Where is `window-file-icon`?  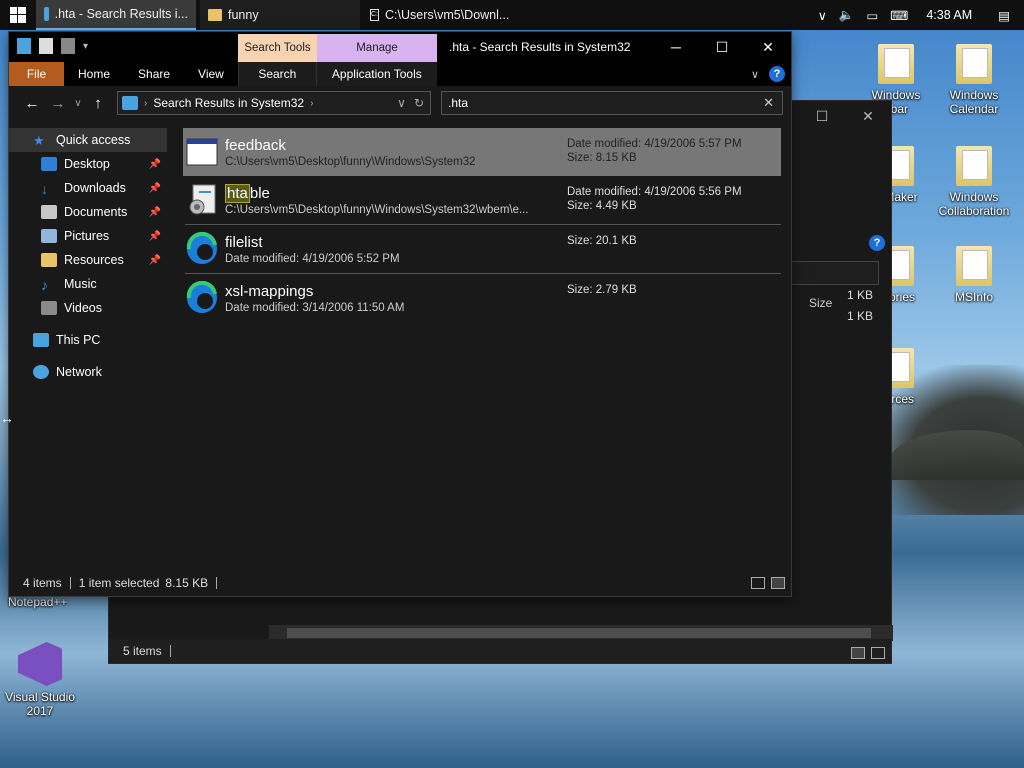
window-file-icon is located at coordinates (202, 152).